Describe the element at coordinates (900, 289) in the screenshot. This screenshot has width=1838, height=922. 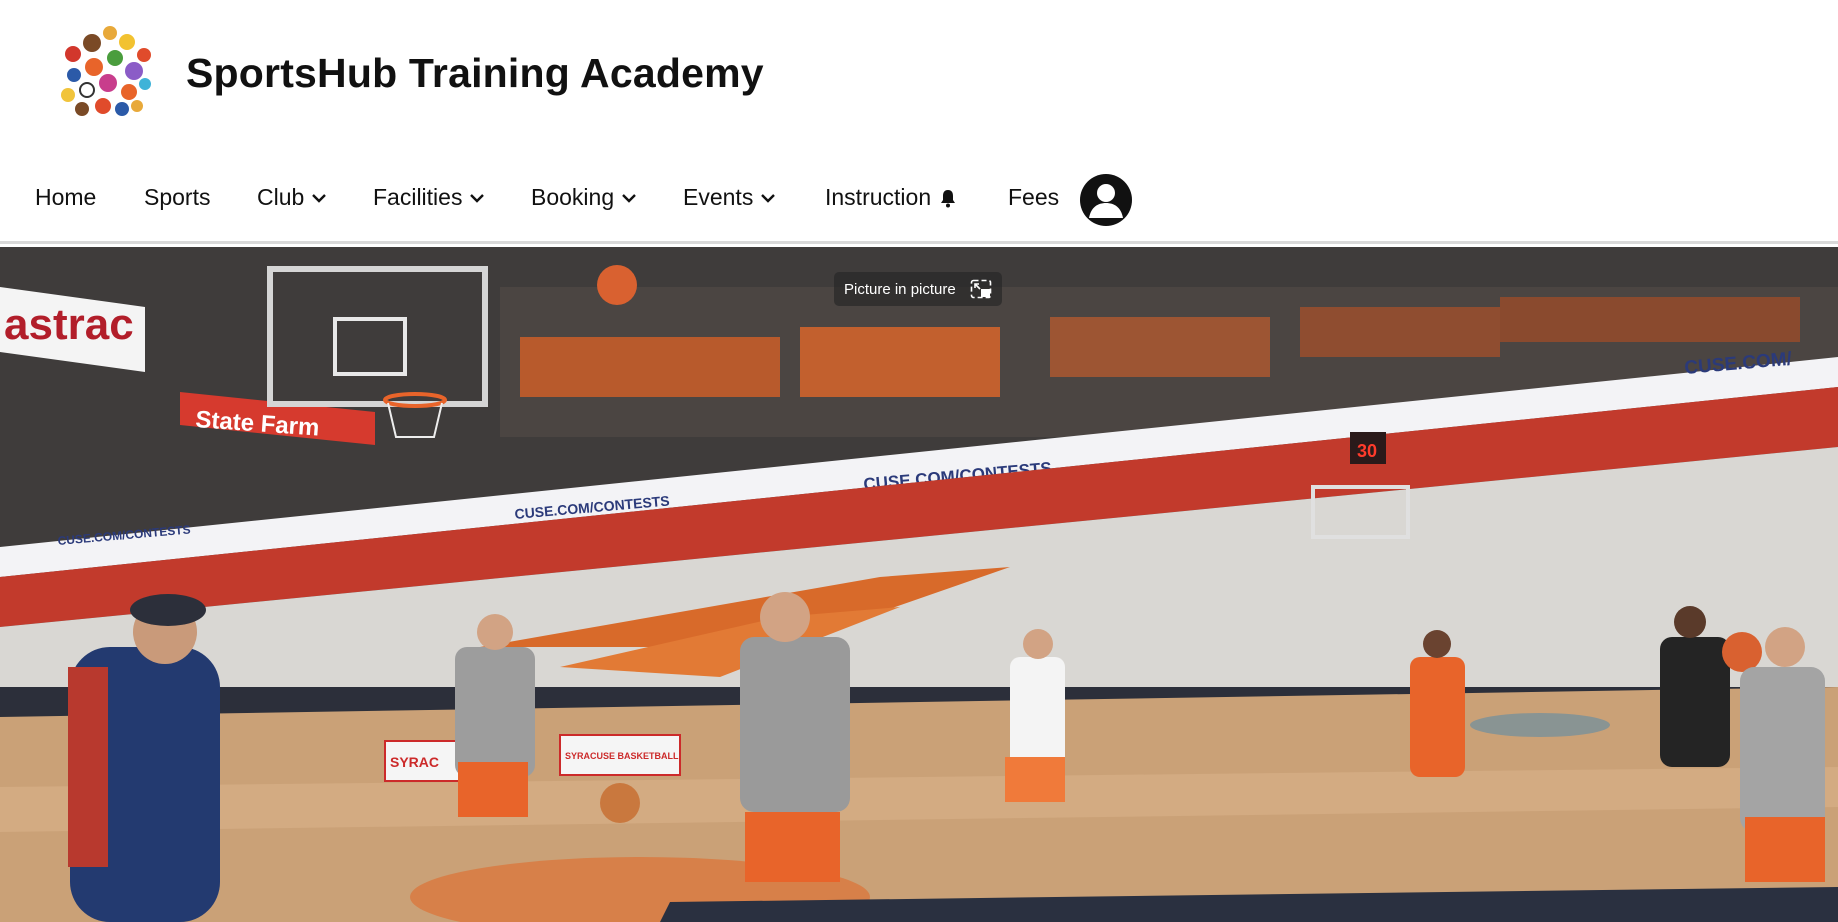
I see `pip-label: Picture in picture` at that location.